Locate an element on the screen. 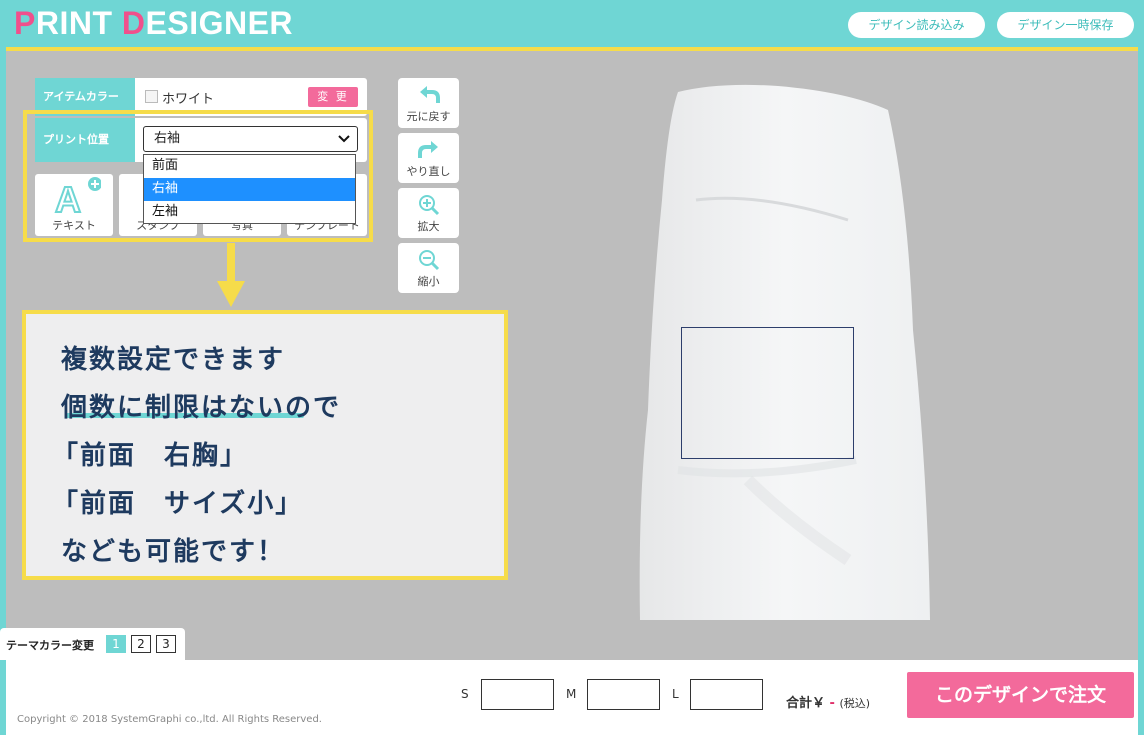 The height and width of the screenshot is (735, 1144). size-s-label: S is located at coordinates (465, 694).